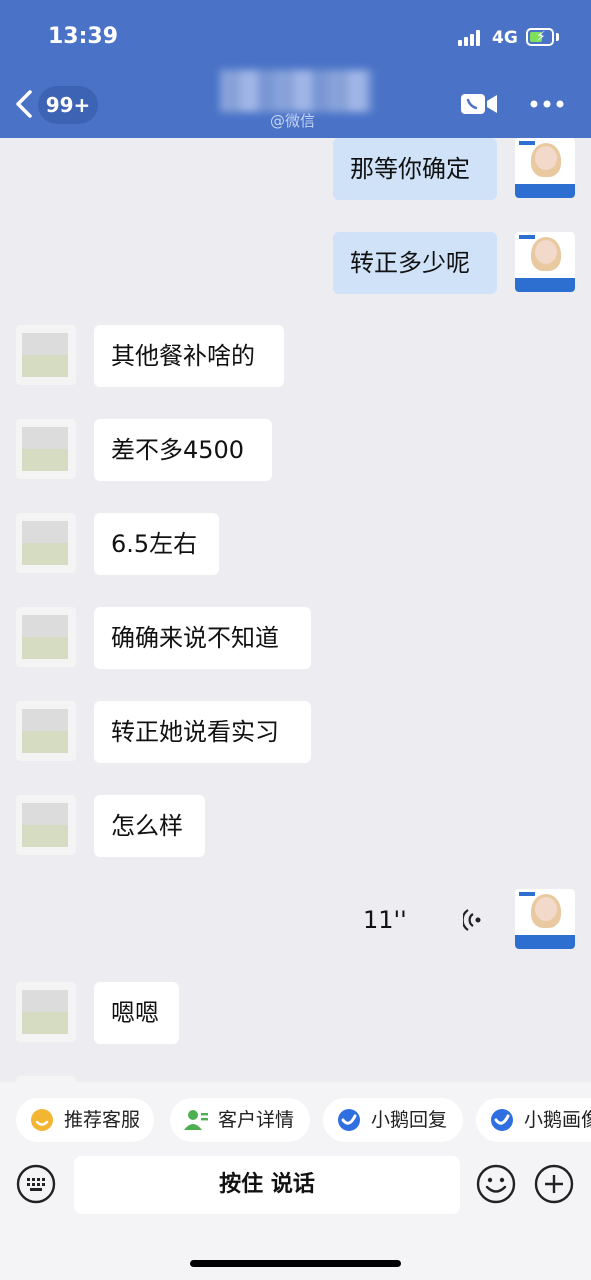 This screenshot has height=1280, width=591. I want to click on emoji-icon, so click(496, 1184).